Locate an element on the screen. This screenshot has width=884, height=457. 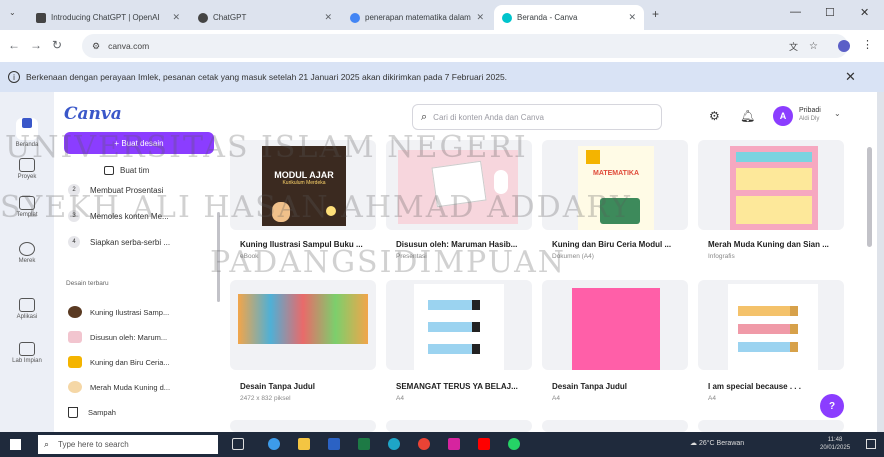
shapes-illustration is located at coordinates (593, 157).